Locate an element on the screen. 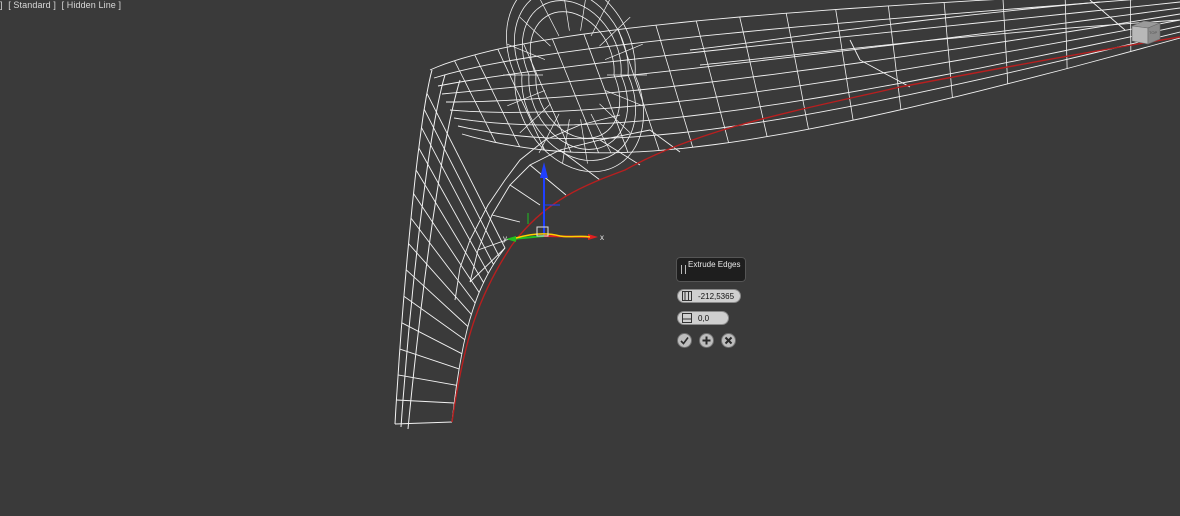 The image size is (1180, 516). caddy-ok-button is located at coordinates (684, 340).